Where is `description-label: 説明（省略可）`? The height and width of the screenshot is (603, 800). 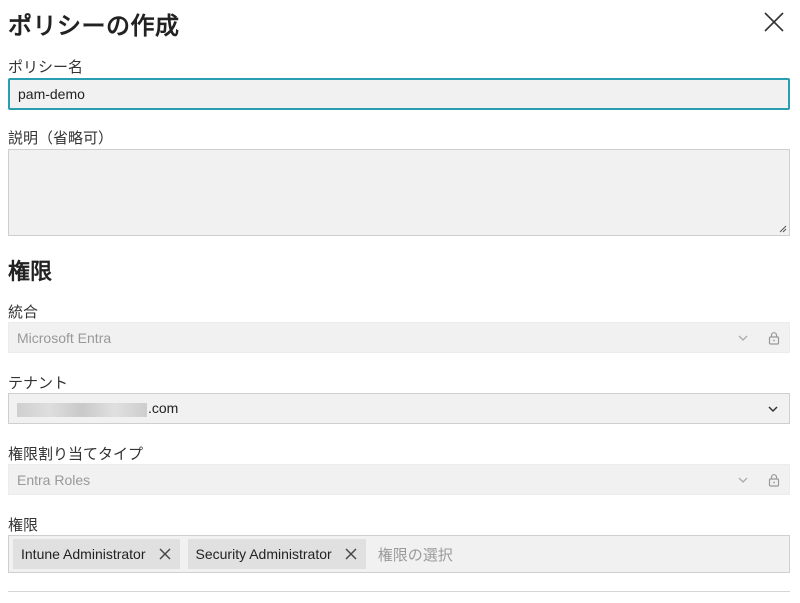 description-label: 説明（省略可） is located at coordinates (61, 138).